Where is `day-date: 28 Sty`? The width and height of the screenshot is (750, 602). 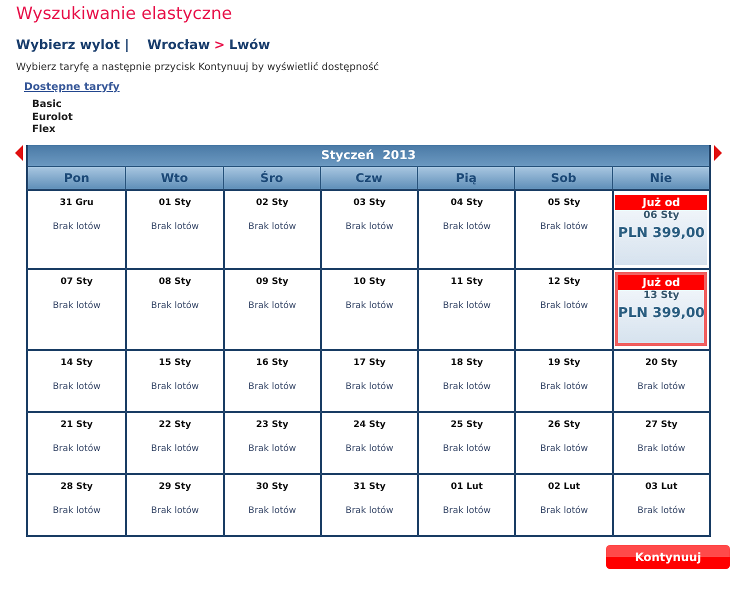 day-date: 28 Sty is located at coordinates (76, 487).